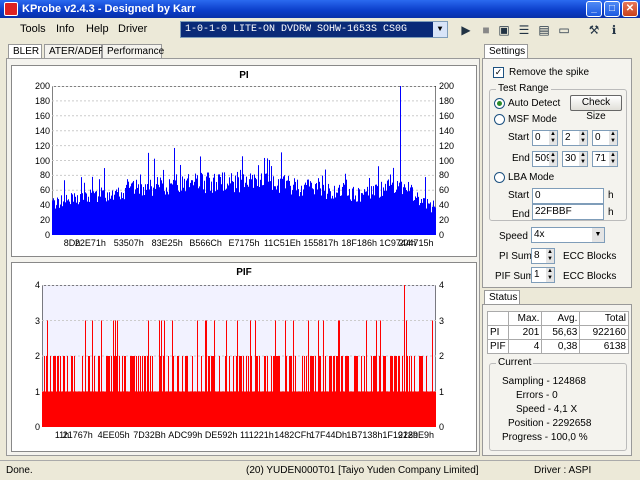 Image resolution: width=640 pixels, height=480 pixels. What do you see at coordinates (596, 108) in the screenshot?
I see `check-size-button: Check Size` at bounding box center [596, 108].